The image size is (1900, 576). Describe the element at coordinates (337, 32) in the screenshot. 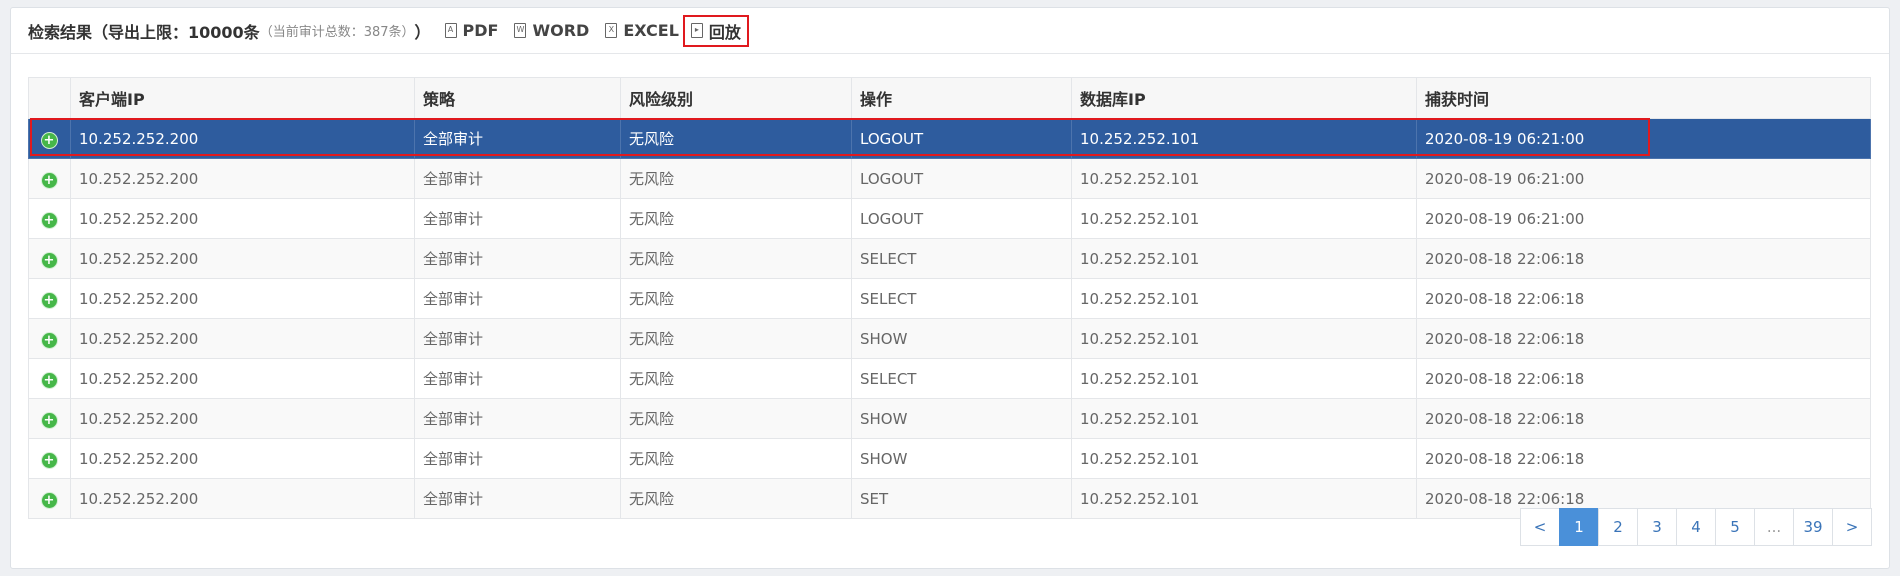

I see `audit-total: （当前审计总数：387条）` at that location.